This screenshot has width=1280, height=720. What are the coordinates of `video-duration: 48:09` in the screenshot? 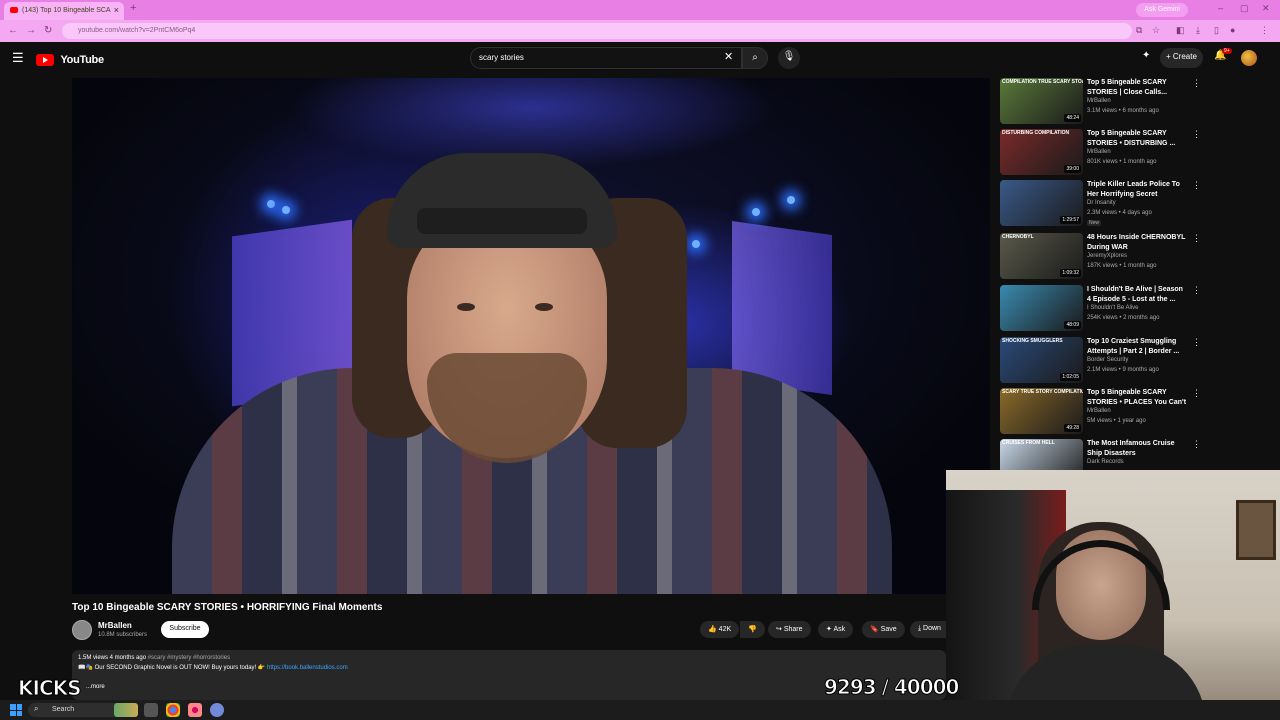 It's located at (1072, 325).